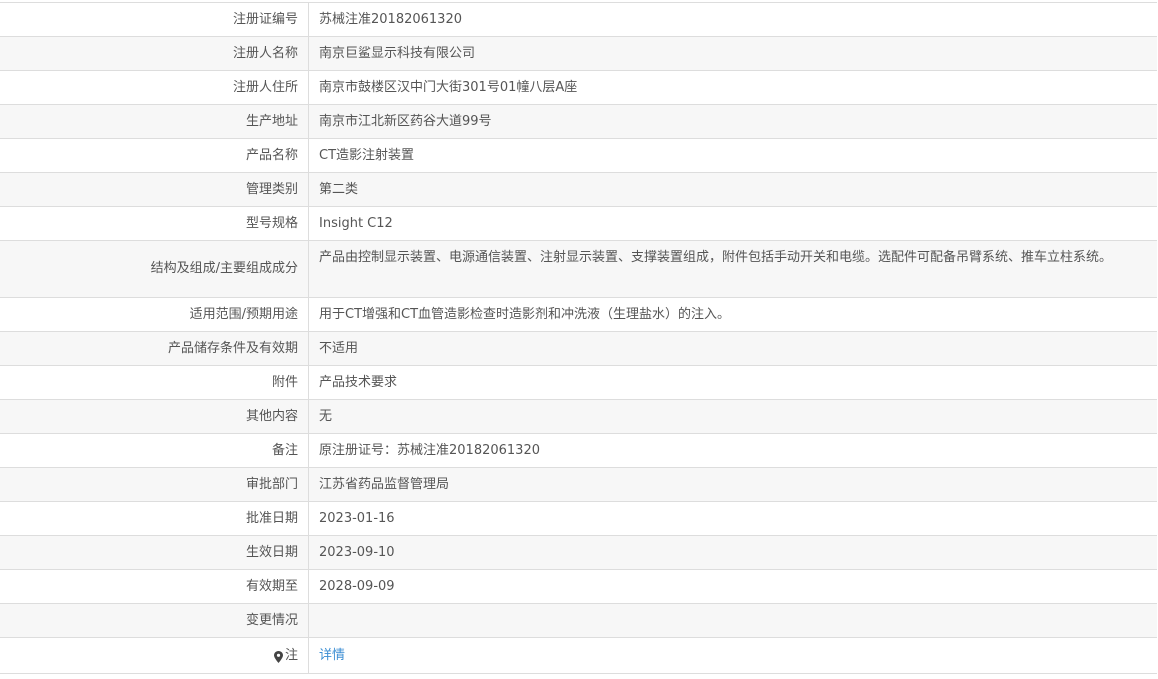 This screenshot has width=1158, height=679. I want to click on row-label: 型号规格, so click(154, 223).